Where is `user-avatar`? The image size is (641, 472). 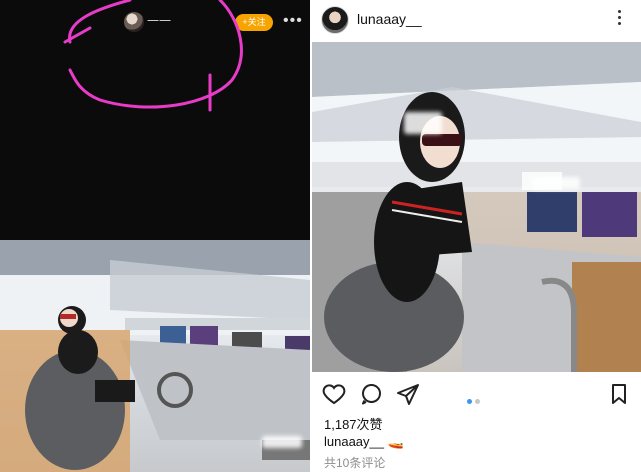 user-avatar is located at coordinates (335, 20).